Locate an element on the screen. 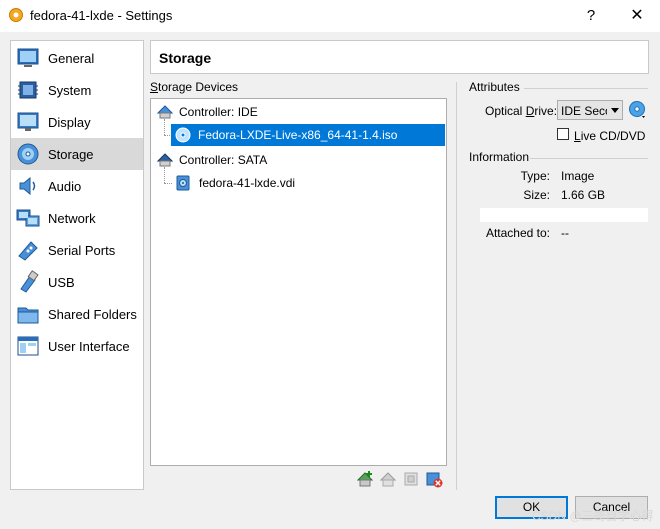 This screenshot has width=660, height=529. general-icon is located at coordinates (28, 58).